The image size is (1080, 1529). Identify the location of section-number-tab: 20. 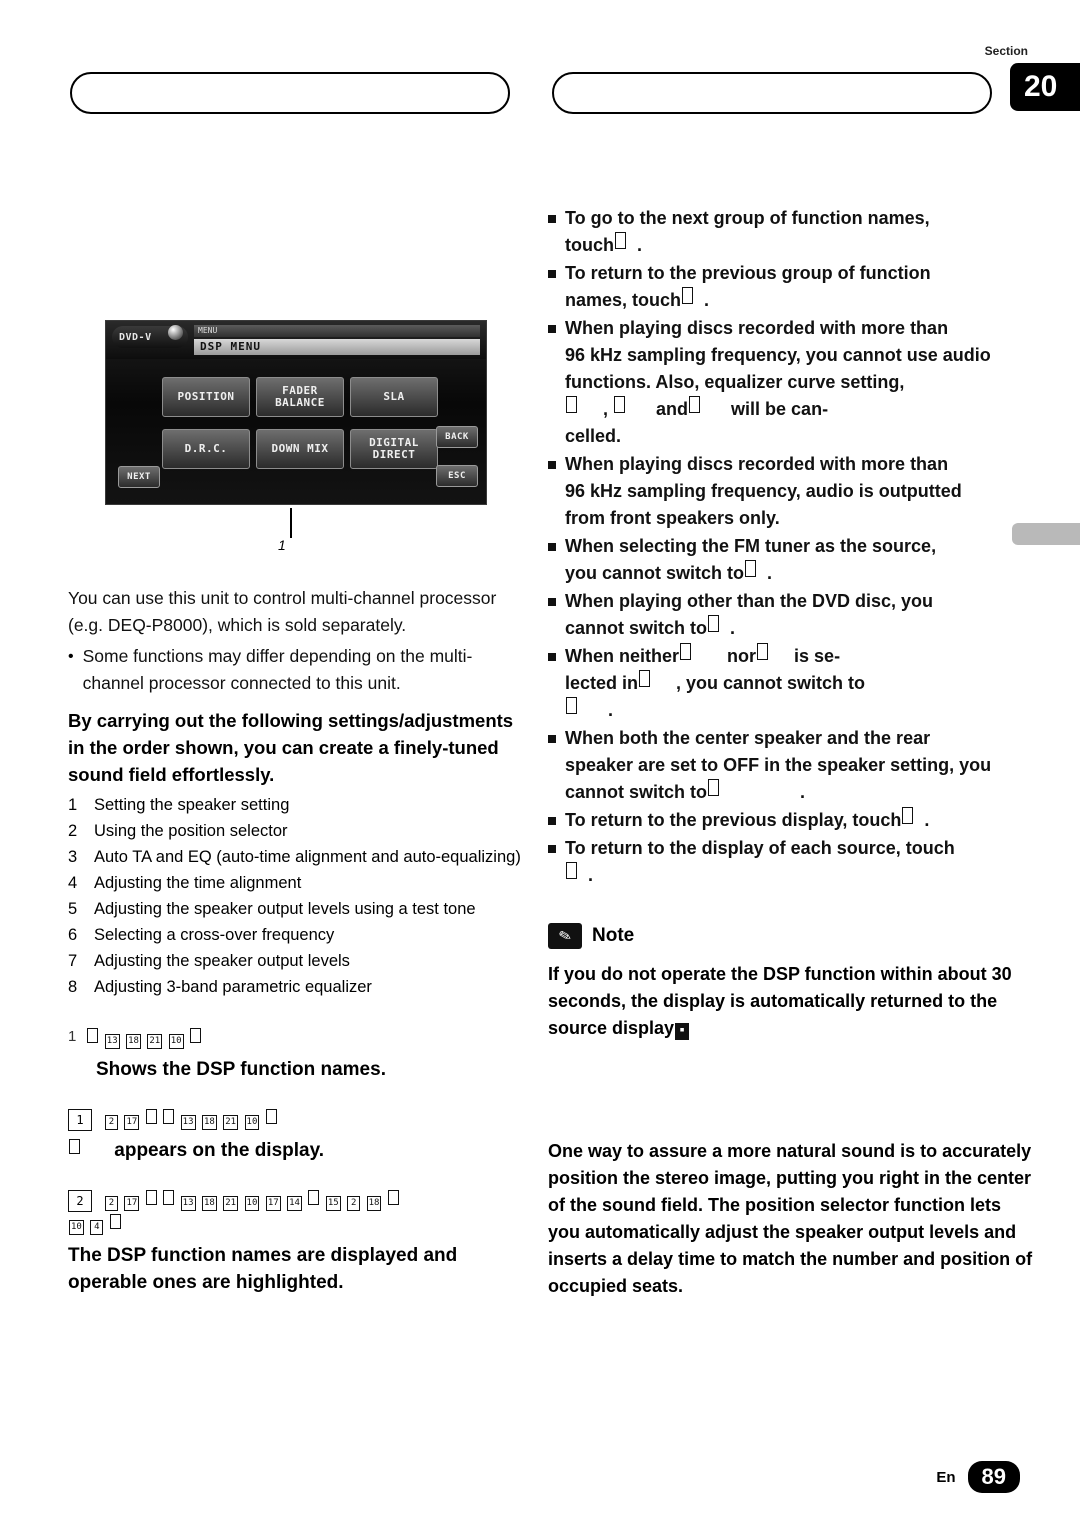
(1045, 87).